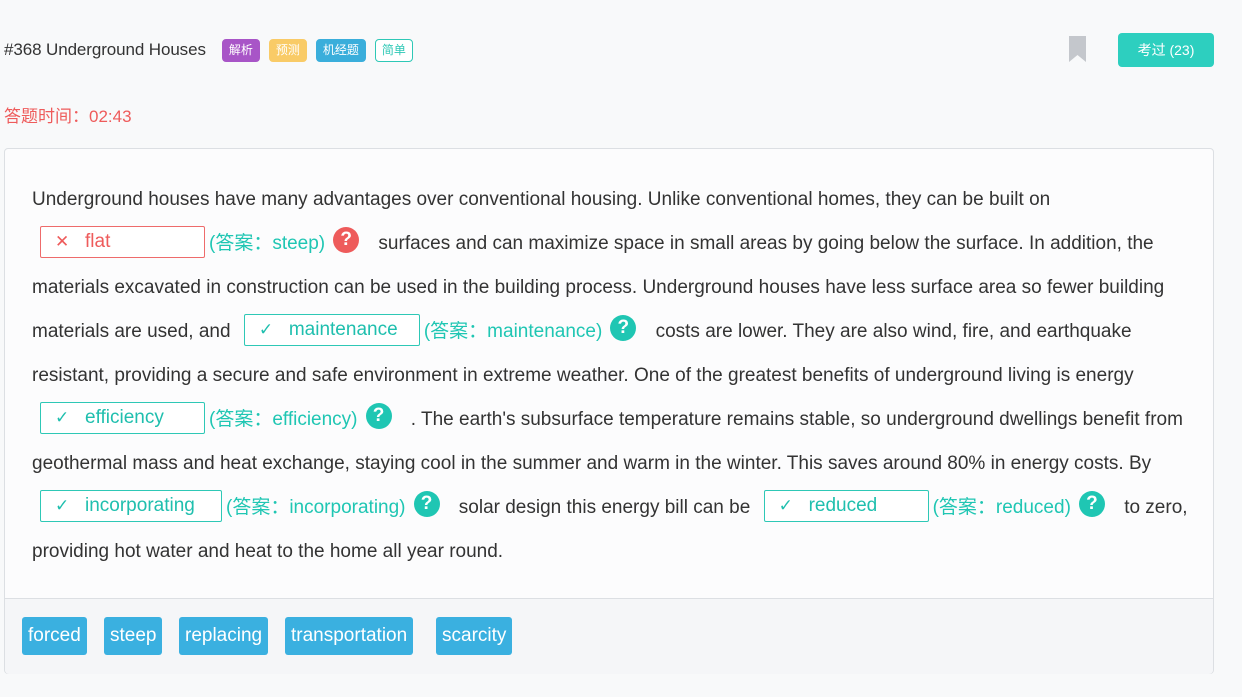 This screenshot has height=697, width=1242. What do you see at coordinates (213, 50) in the screenshot?
I see `question-header: #368 Underground Houses 解析 预测 机经题 简单` at bounding box center [213, 50].